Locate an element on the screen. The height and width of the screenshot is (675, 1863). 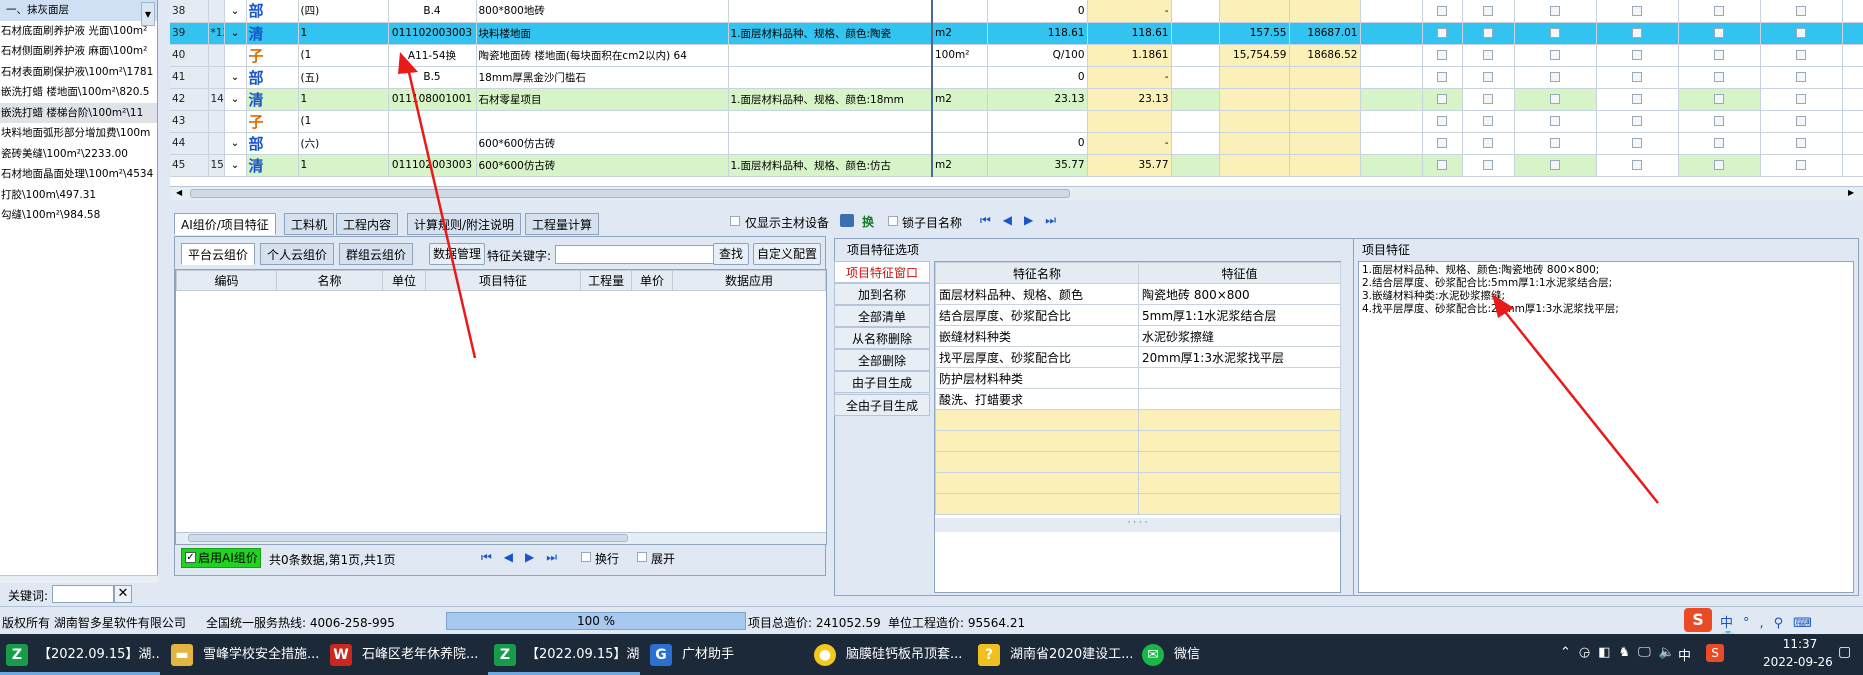
row-feature: 1.面层材料品种、规格、颜色:仿古 is located at coordinates (830, 165).